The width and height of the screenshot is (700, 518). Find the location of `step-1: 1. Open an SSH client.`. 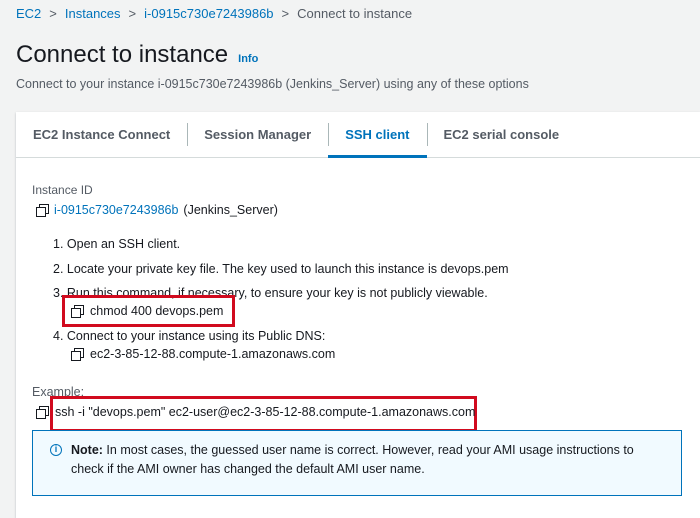

step-1: 1. Open an SSH client. is located at coordinates (117, 244).